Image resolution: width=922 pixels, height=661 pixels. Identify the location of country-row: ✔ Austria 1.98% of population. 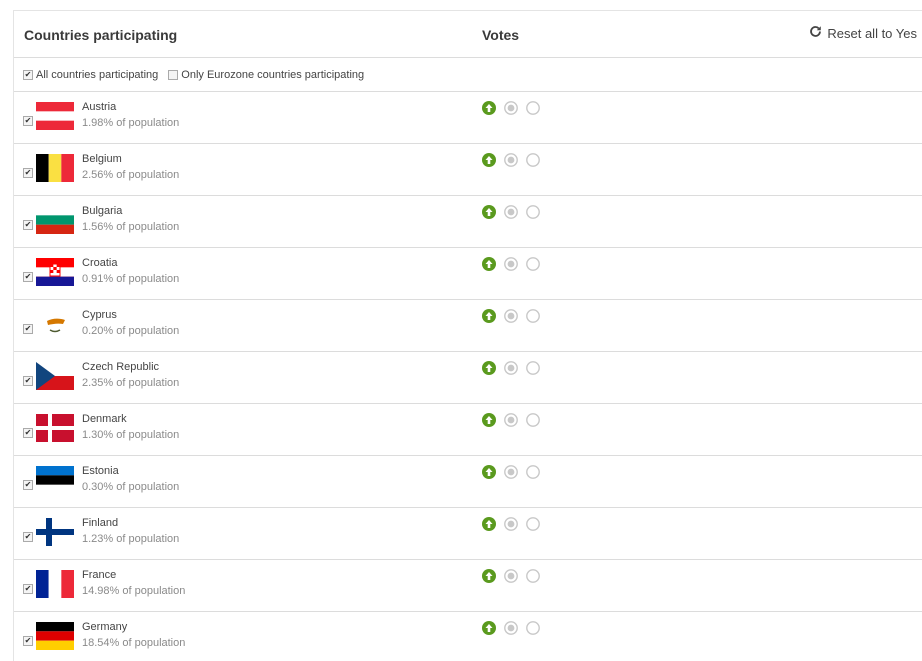
(468, 118).